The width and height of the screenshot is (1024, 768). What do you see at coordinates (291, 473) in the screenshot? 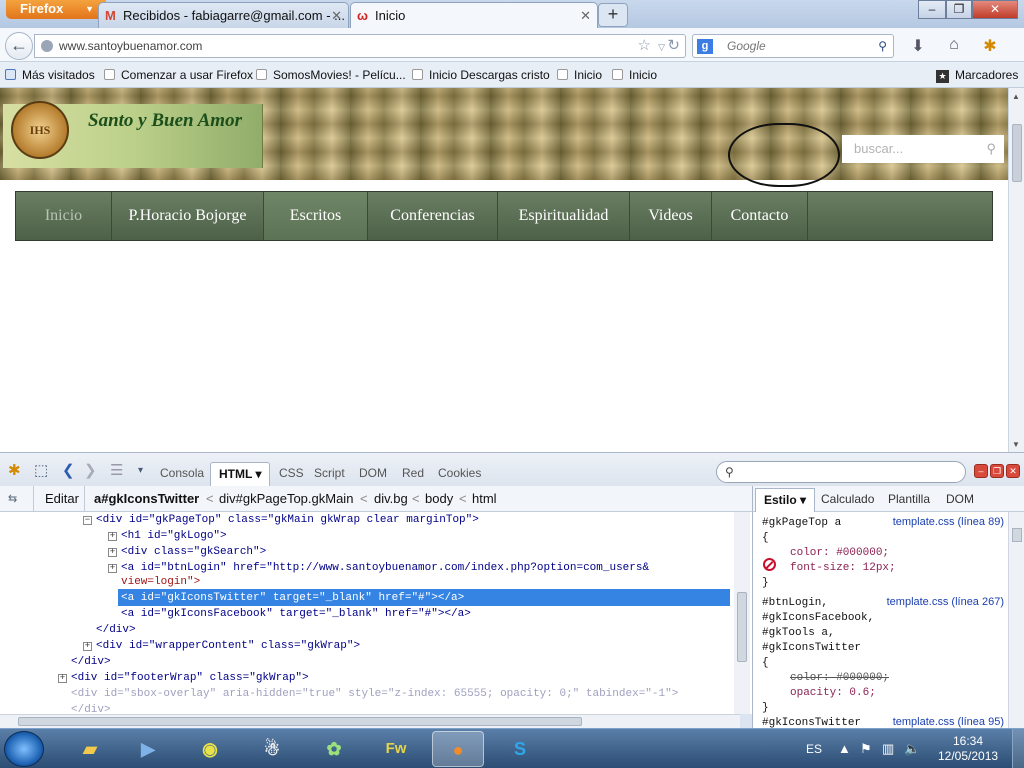
I see `tab-css: CSS` at bounding box center [291, 473].